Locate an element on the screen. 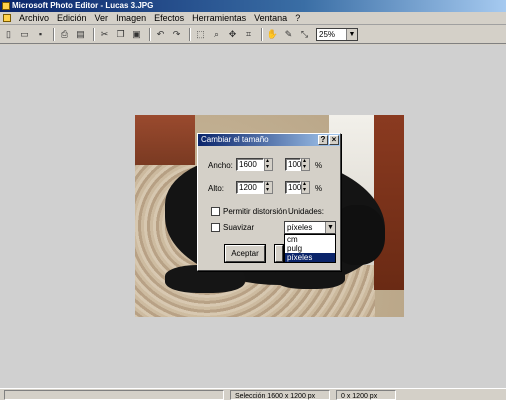 This screenshot has height=400, width=506. transparent-icon: ⤡ is located at coordinates (304, 34).